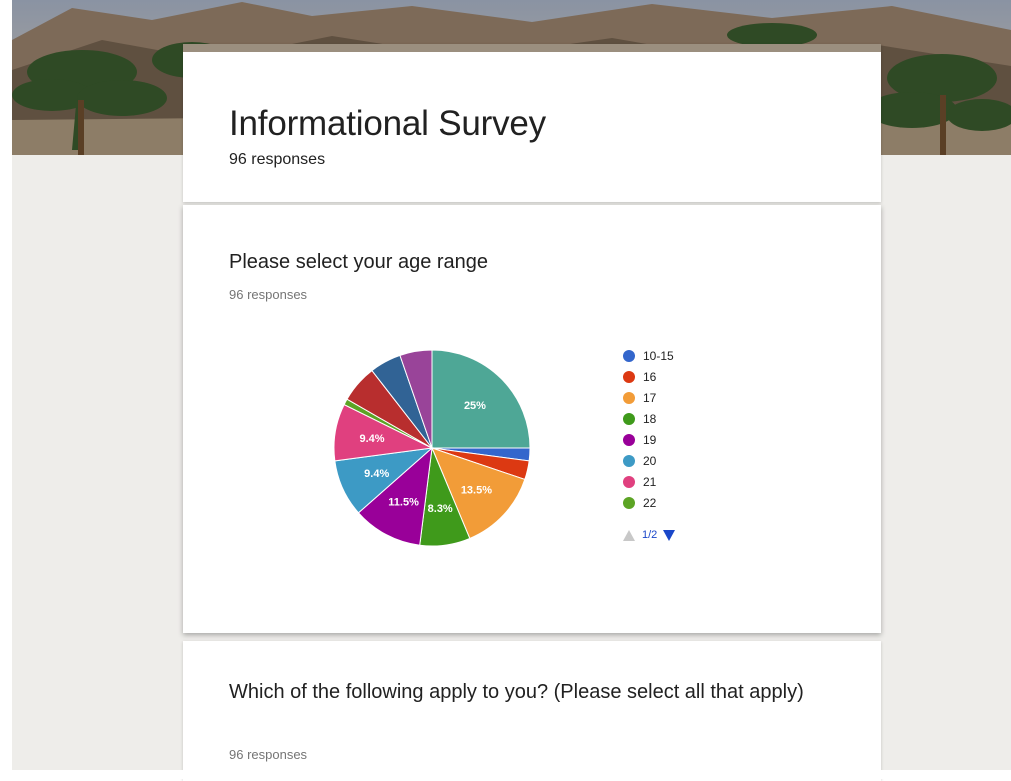  I want to click on pie-slice-label-0: 25%, so click(475, 406).